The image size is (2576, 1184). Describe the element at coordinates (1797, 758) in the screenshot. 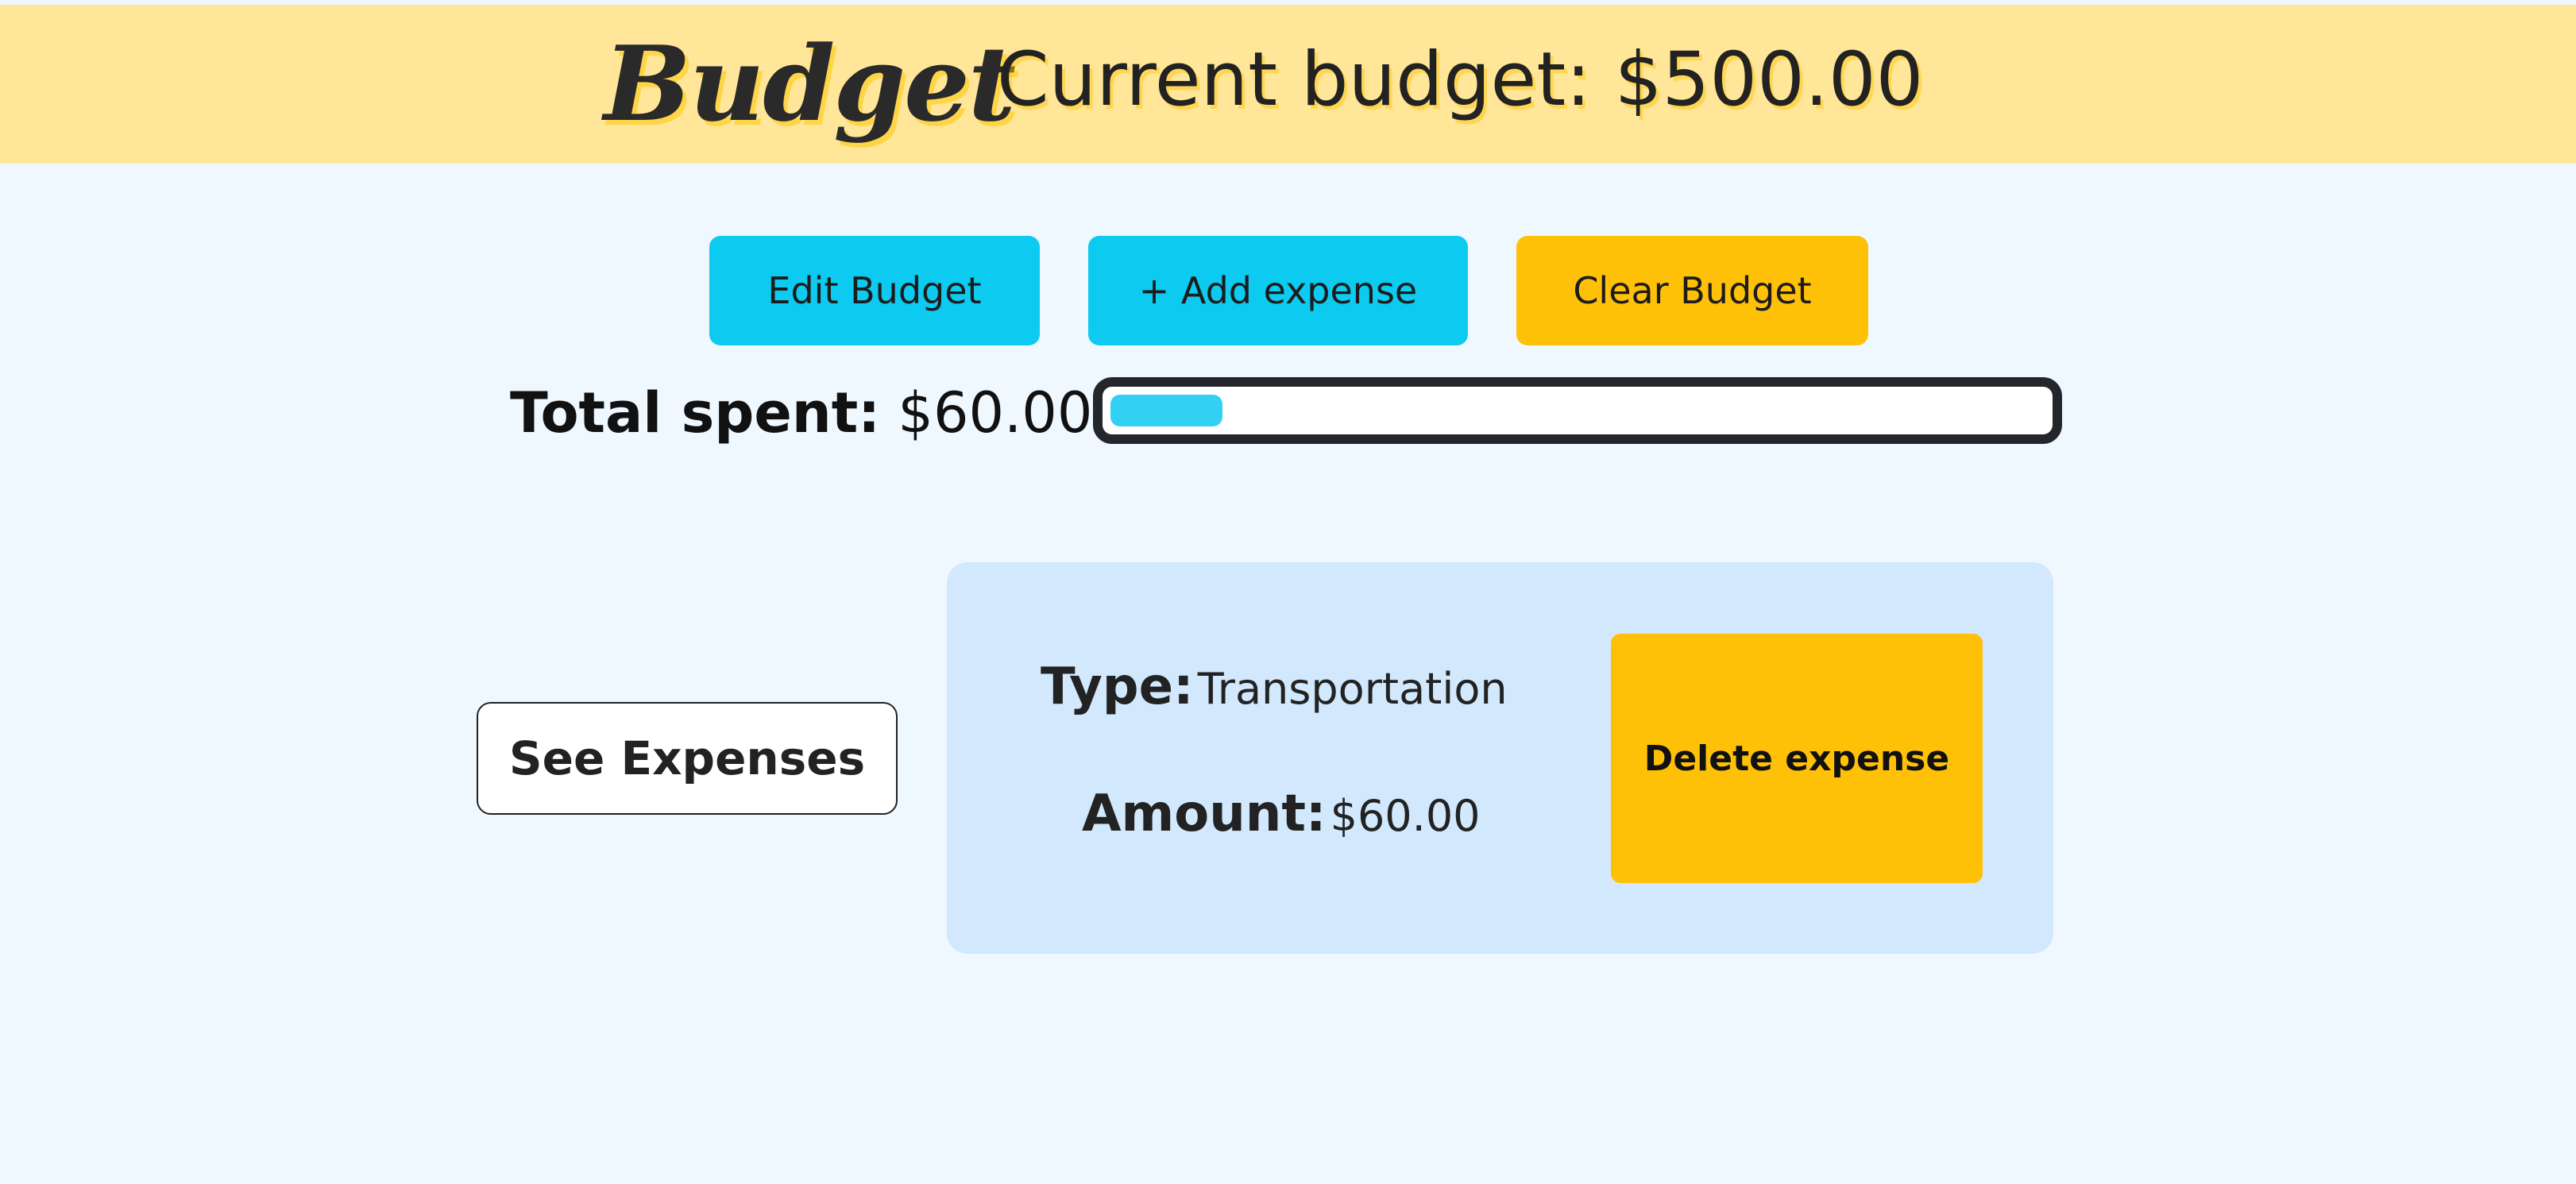

I see `delete-expense-button: Delete expense` at that location.